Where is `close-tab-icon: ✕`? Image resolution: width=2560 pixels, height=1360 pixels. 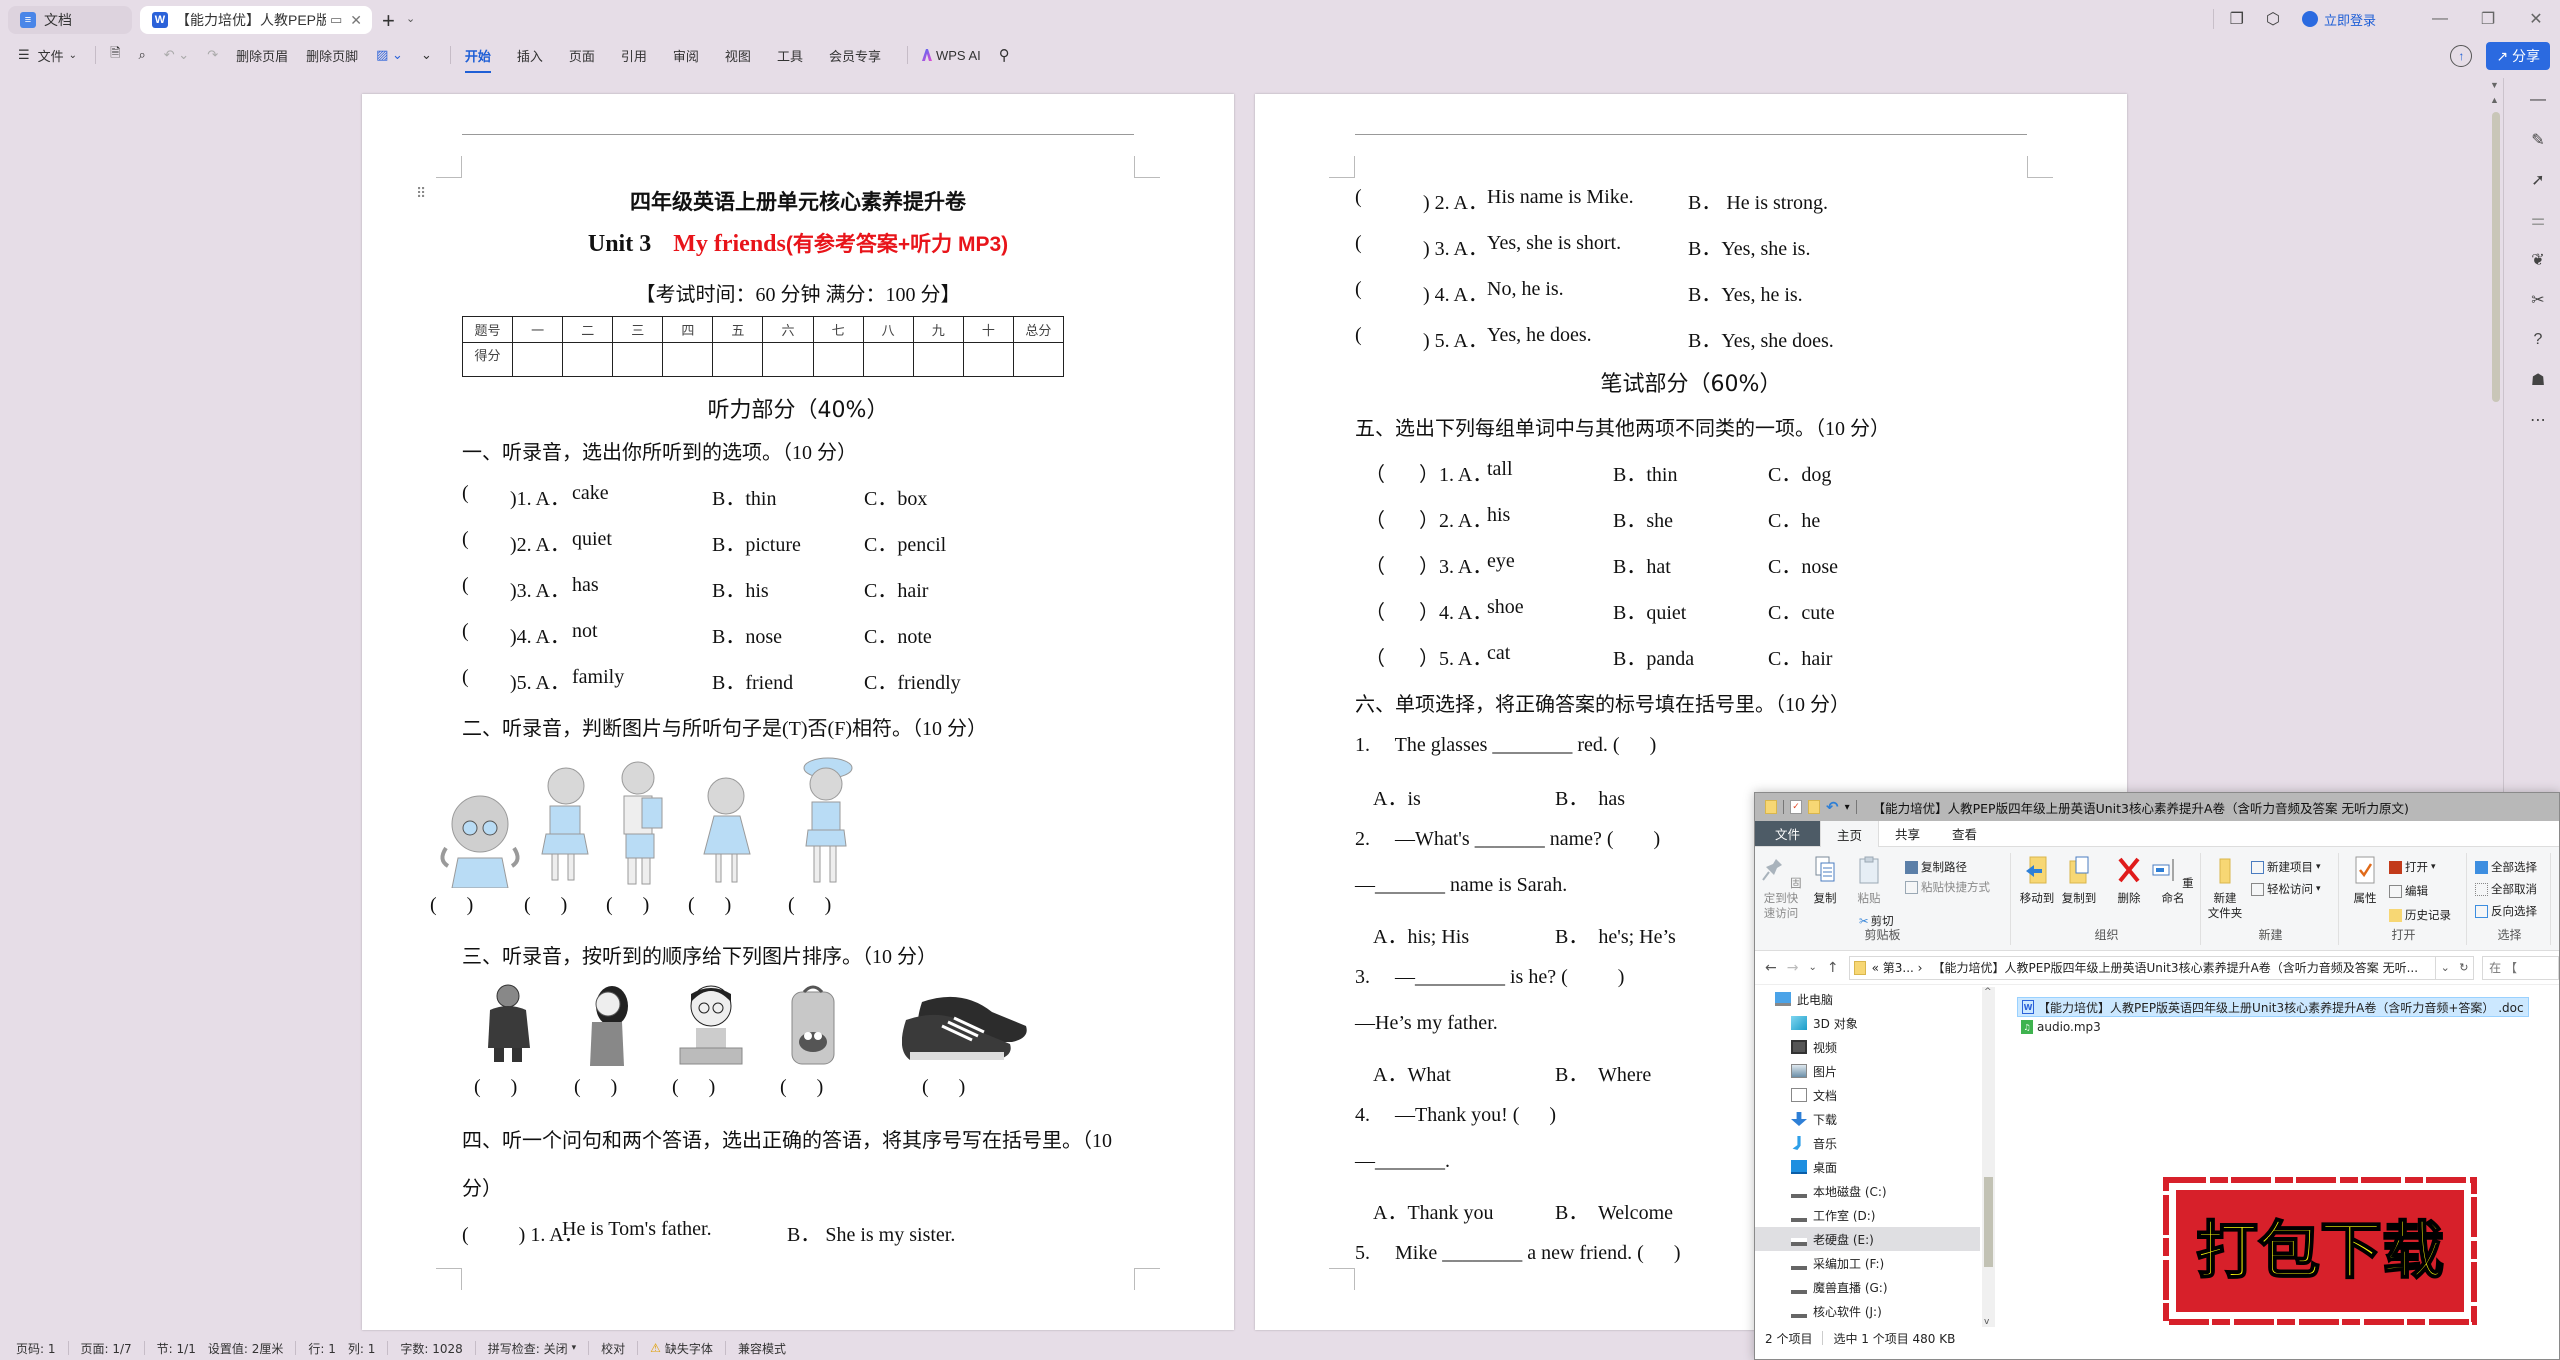 close-tab-icon: ✕ is located at coordinates (356, 20).